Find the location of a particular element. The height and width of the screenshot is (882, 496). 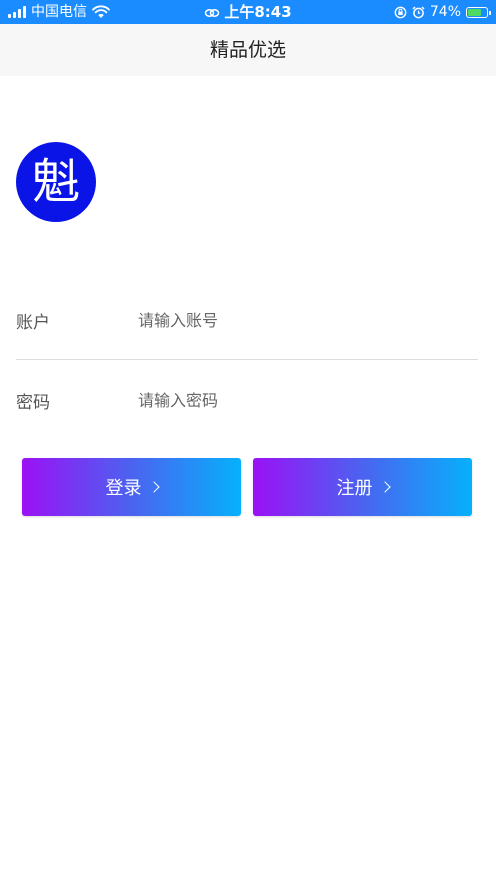

login-button: 登录 is located at coordinates (131, 487).